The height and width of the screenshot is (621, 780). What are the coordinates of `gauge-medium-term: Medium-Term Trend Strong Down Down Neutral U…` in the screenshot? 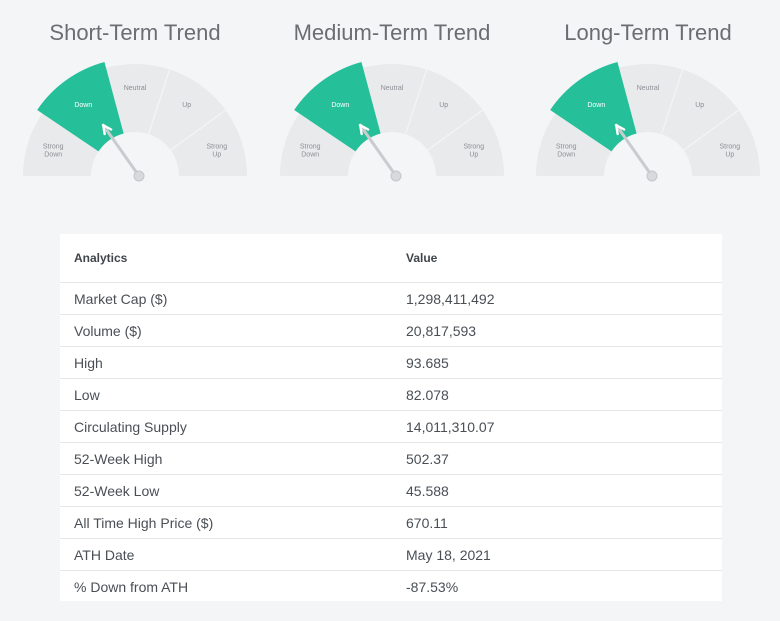 It's located at (392, 100).